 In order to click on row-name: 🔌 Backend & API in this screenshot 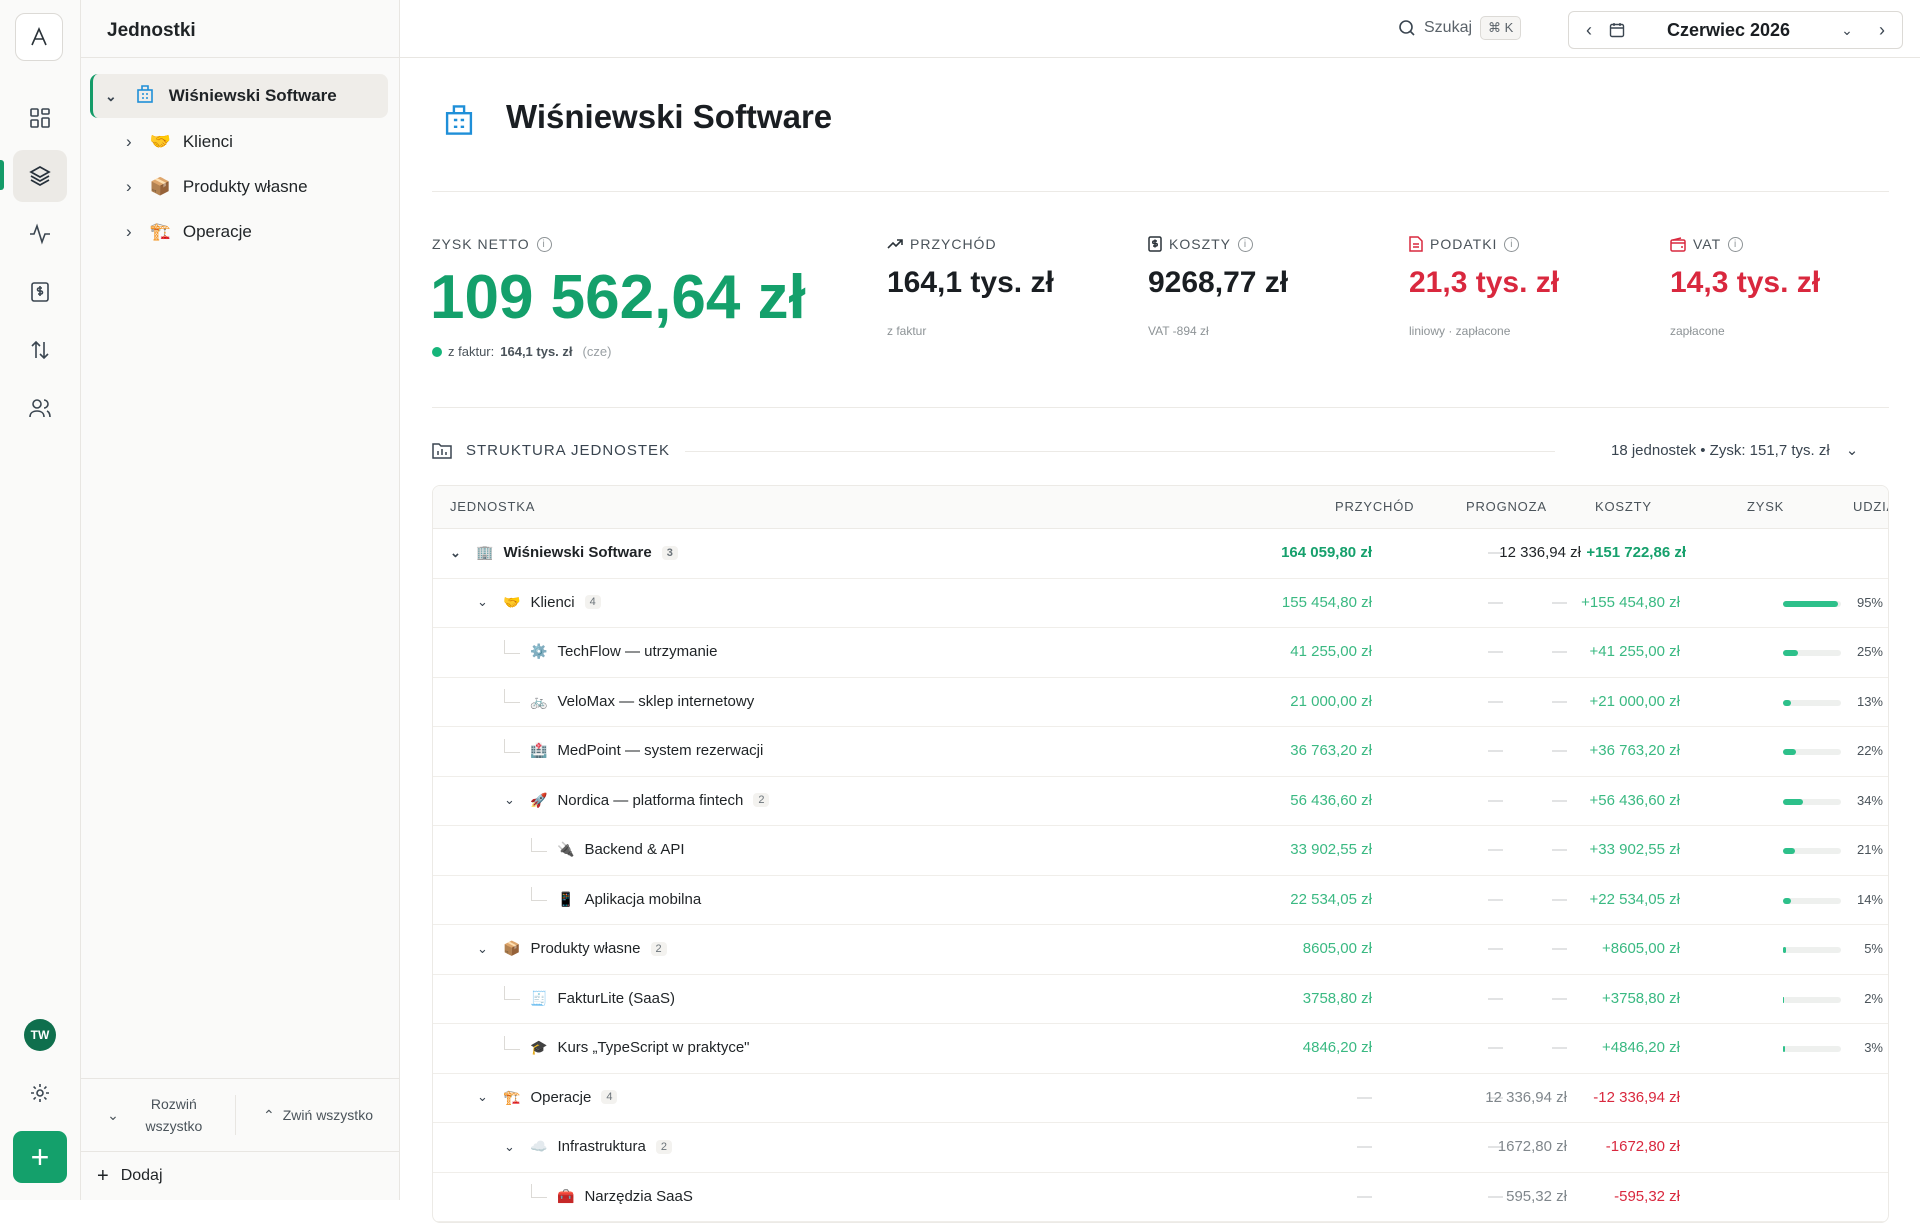, I will do `click(608, 847)`.